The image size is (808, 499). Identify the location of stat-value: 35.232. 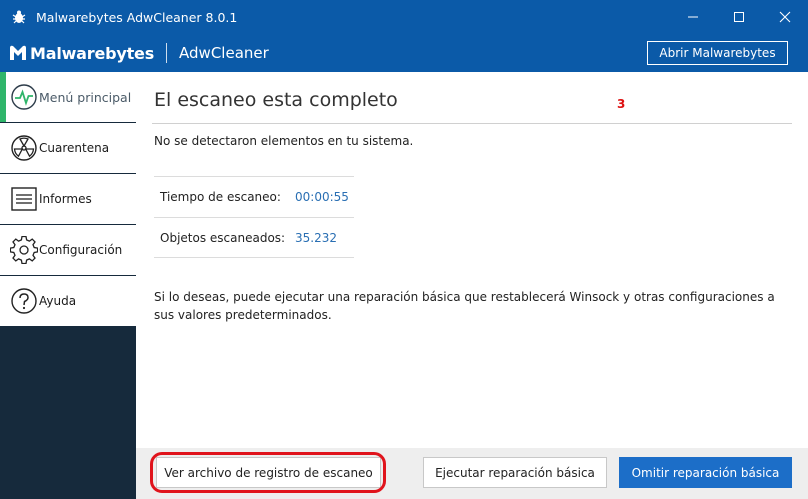
(316, 237).